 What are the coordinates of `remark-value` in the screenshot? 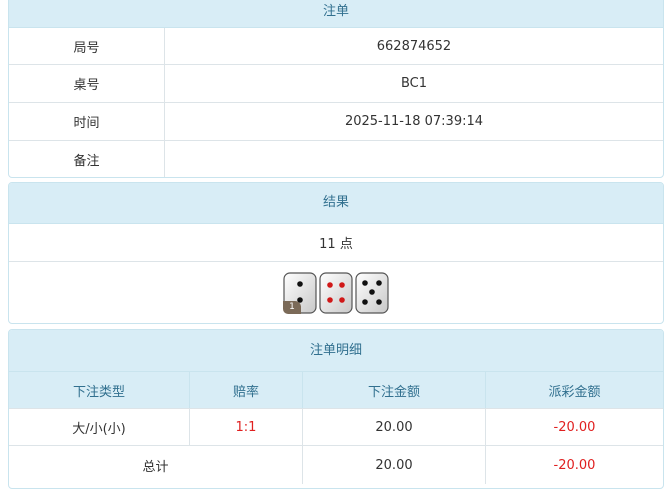 It's located at (414, 159).